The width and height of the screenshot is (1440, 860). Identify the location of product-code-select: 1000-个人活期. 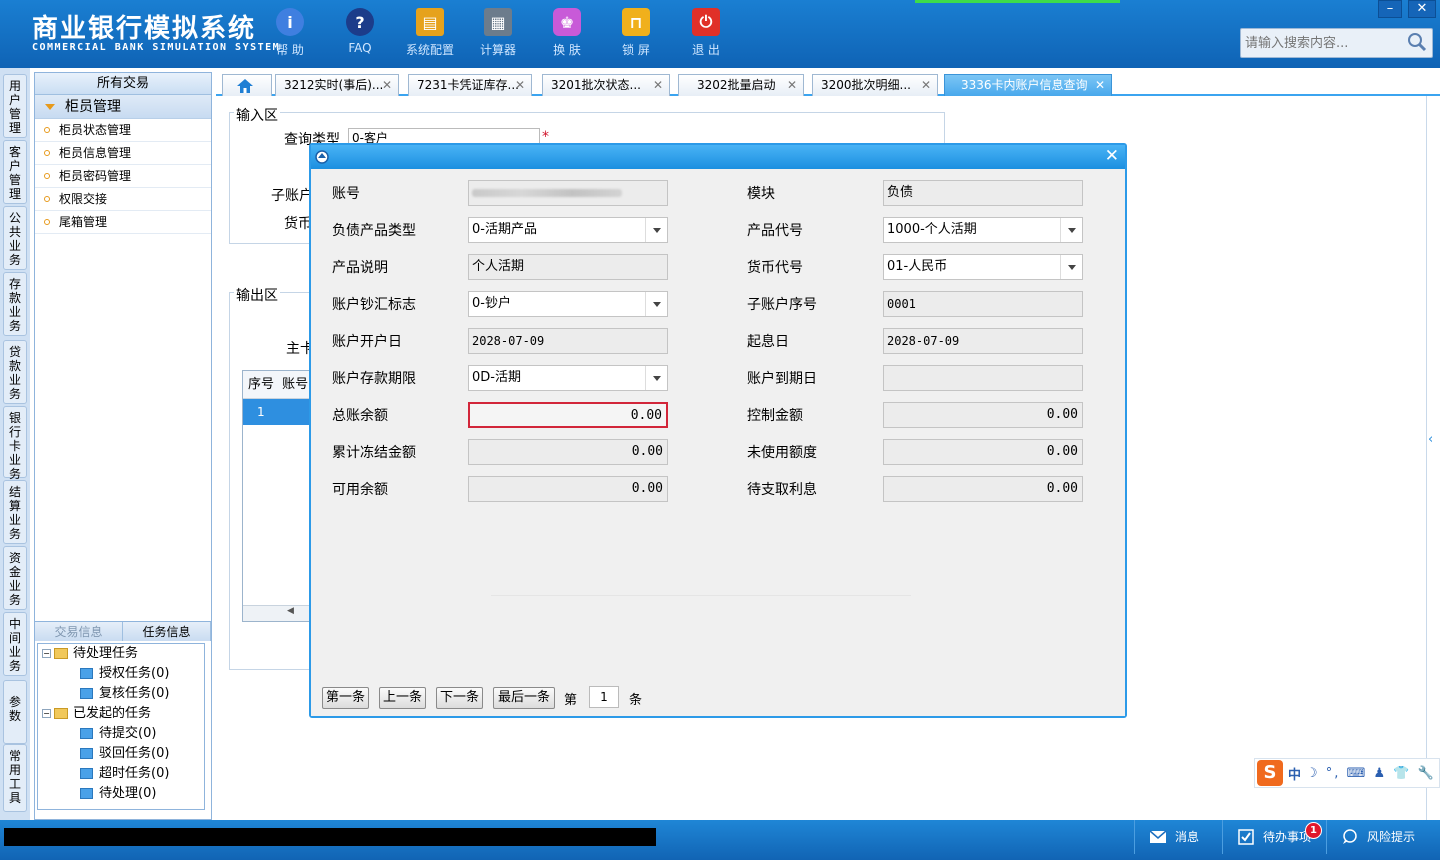
(983, 230).